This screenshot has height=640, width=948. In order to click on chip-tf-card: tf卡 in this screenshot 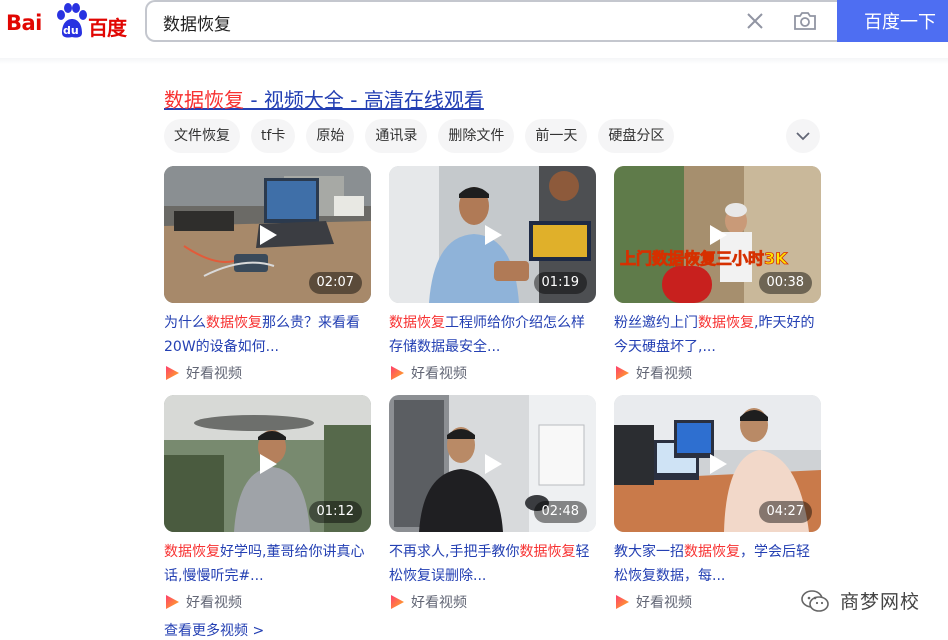, I will do `click(273, 136)`.